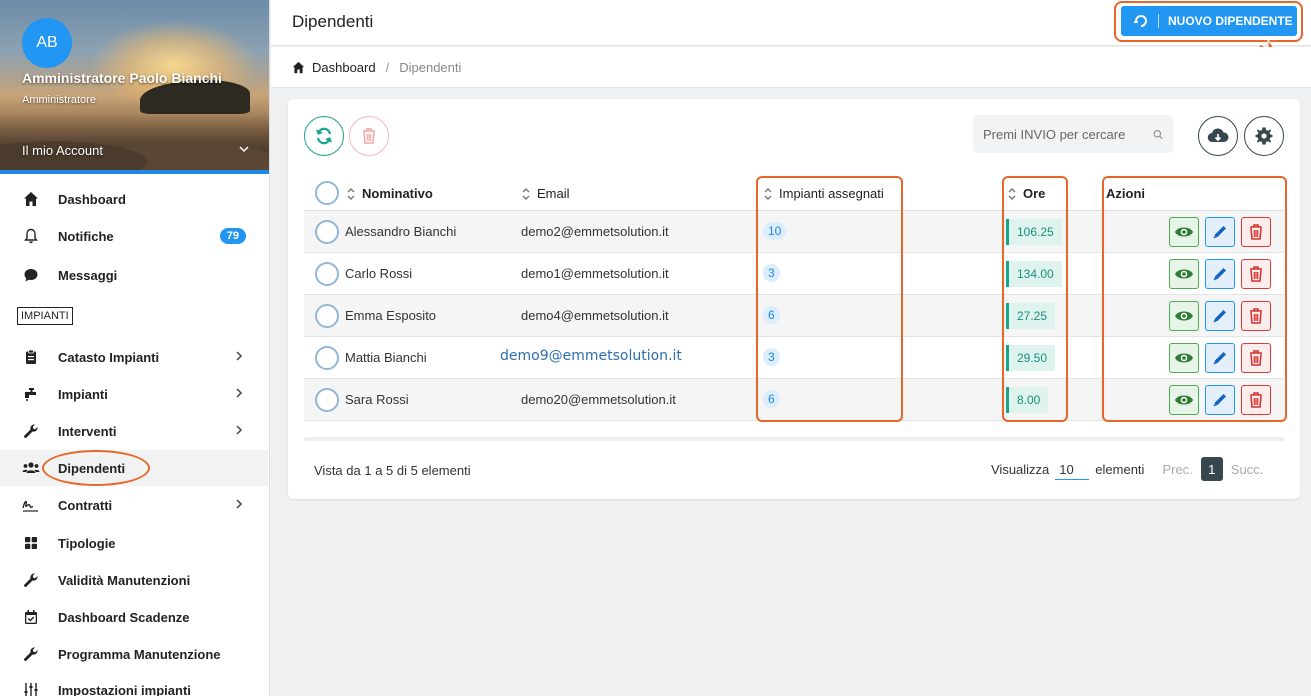 This screenshot has height=696, width=1311. What do you see at coordinates (1031, 358) in the screenshot?
I see `cell-ore-badge: 29.50` at bounding box center [1031, 358].